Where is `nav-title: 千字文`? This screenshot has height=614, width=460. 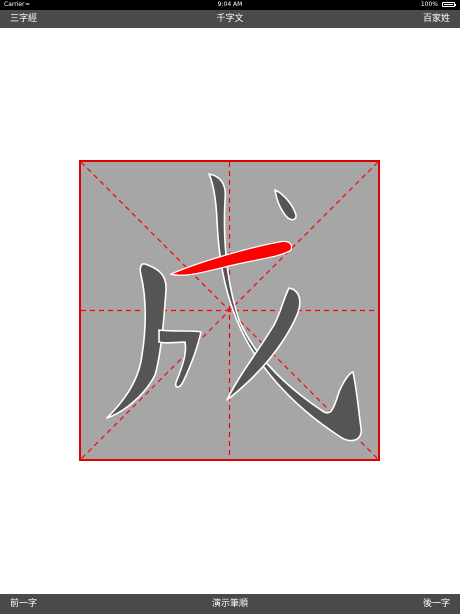 nav-title: 千字文 is located at coordinates (230, 19).